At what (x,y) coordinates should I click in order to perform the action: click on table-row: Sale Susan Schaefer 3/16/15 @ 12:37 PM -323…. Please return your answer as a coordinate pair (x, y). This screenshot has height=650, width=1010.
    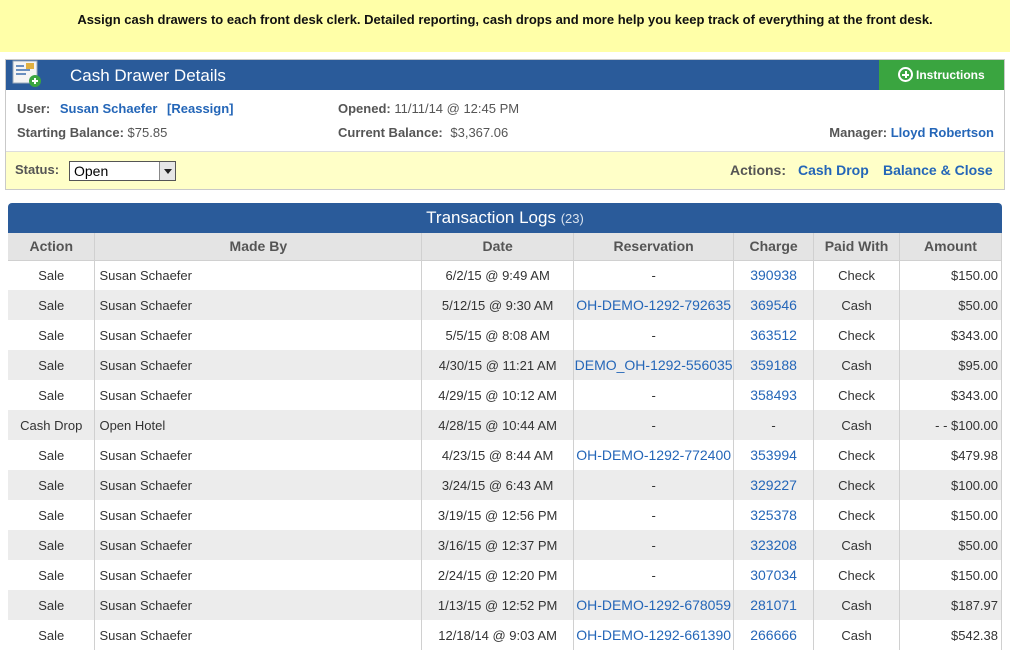
    Looking at the image, I should click on (505, 545).